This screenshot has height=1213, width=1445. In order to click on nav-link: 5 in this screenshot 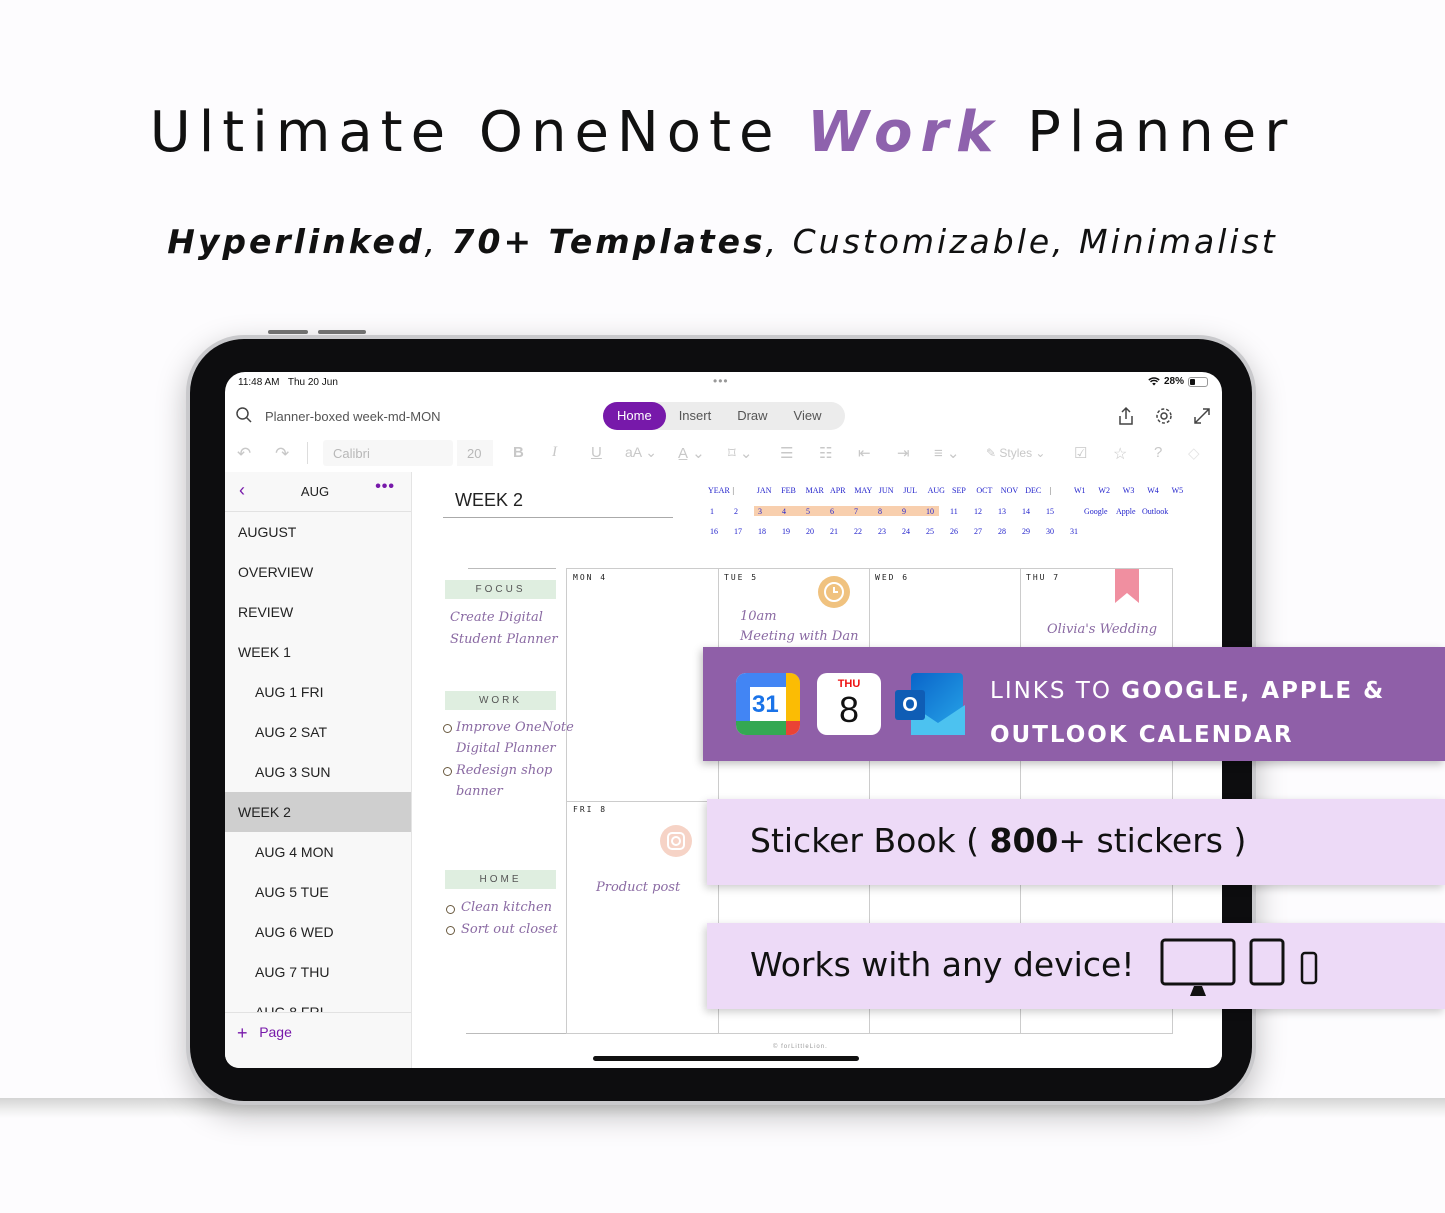, I will do `click(808, 511)`.